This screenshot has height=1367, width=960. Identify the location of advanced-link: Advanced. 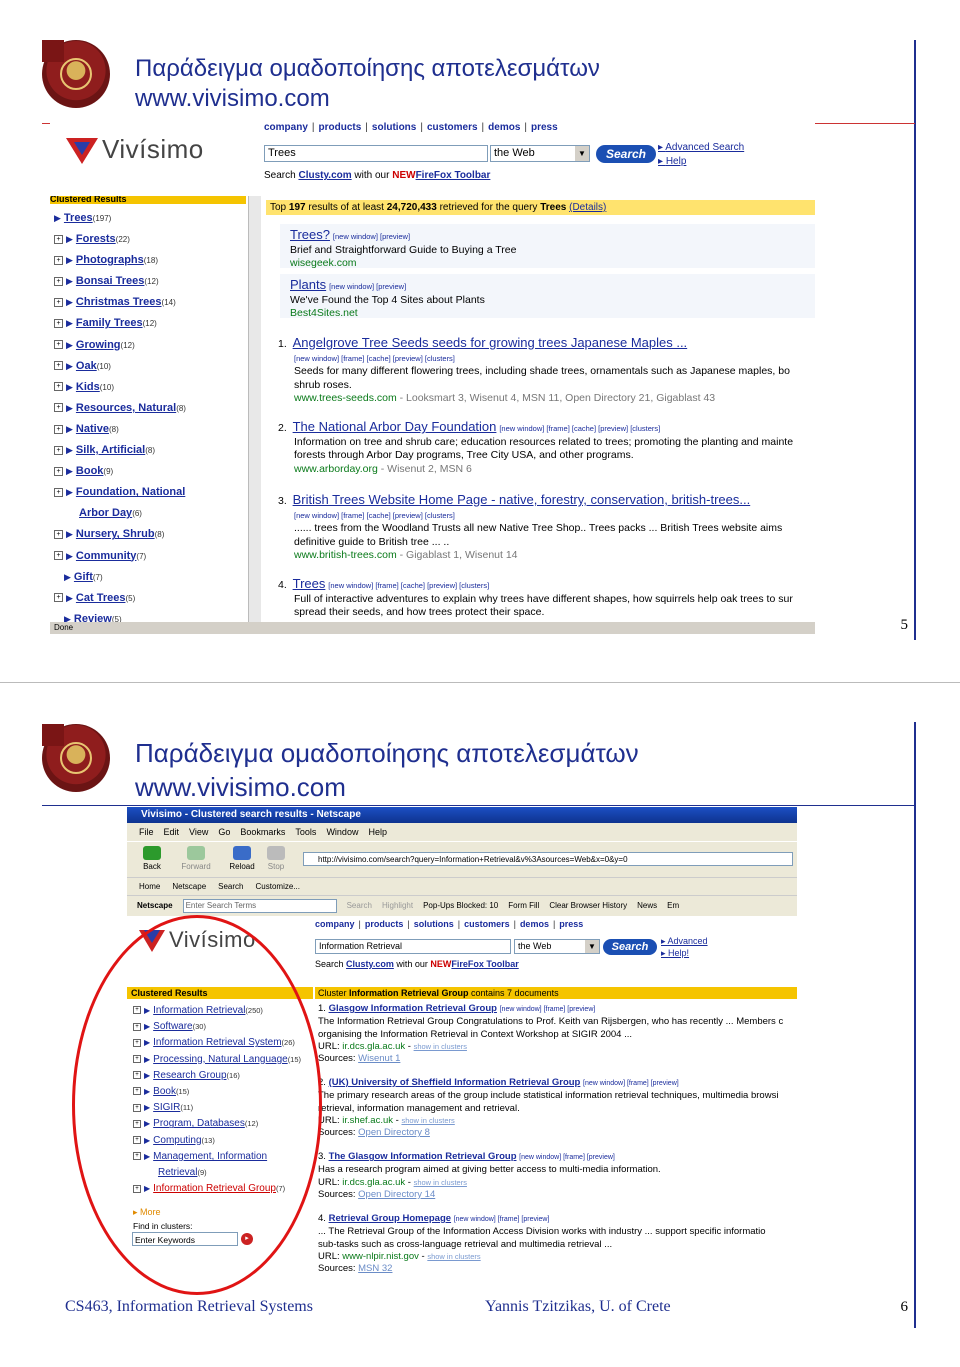
(684, 941).